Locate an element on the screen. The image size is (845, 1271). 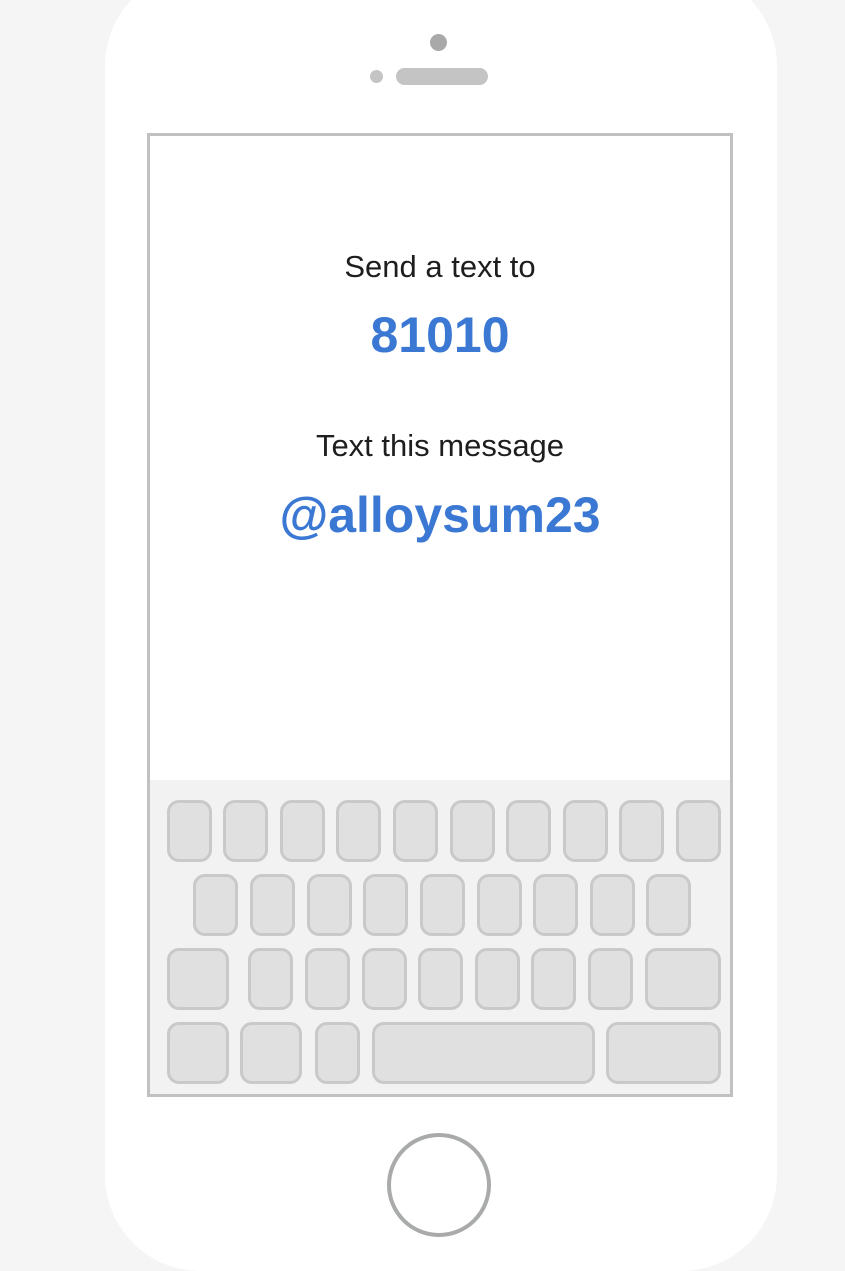
emoji-key is located at coordinates (271, 1053).